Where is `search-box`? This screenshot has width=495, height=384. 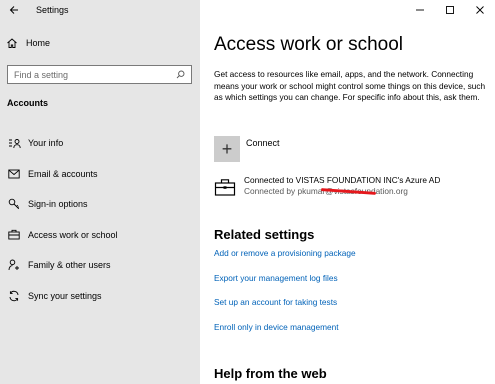 search-box is located at coordinates (99, 74).